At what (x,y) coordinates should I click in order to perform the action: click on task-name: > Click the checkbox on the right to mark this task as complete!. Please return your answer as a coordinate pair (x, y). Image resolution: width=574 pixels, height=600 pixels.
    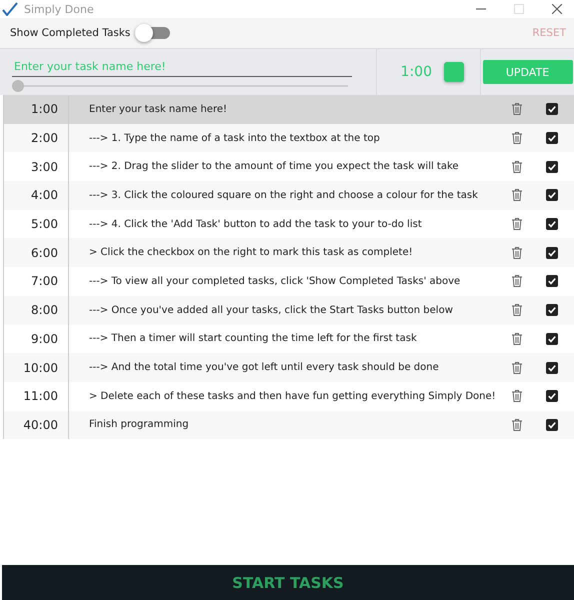
    Looking at the image, I should click on (251, 252).